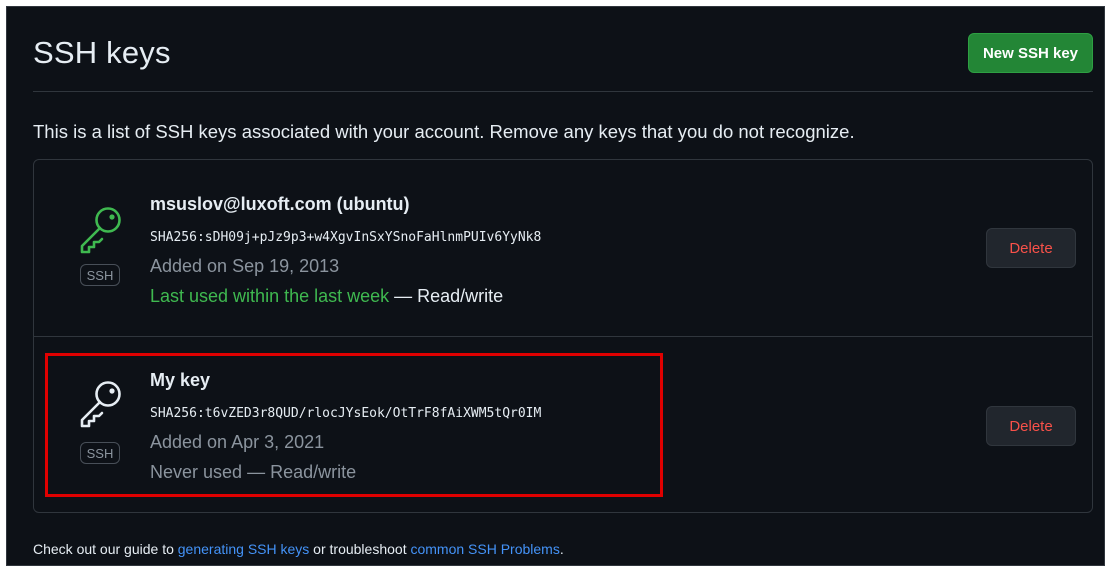 The image size is (1113, 572). What do you see at coordinates (102, 52) in the screenshot?
I see `page-title: SSH keys` at bounding box center [102, 52].